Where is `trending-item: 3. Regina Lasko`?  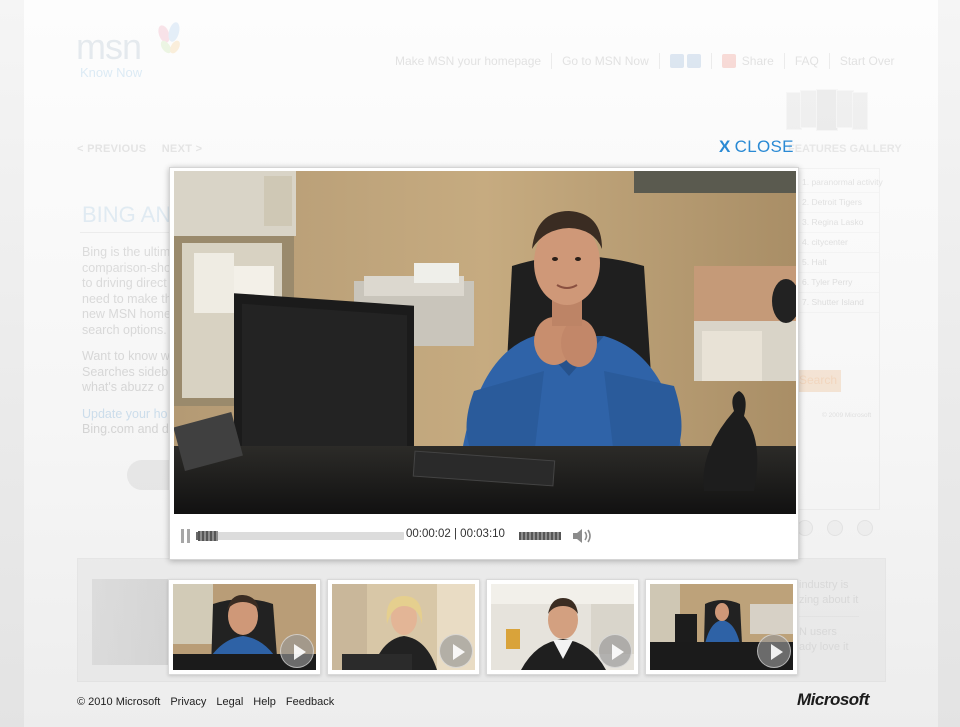
trending-item: 3. Regina Lasko is located at coordinates (838, 223).